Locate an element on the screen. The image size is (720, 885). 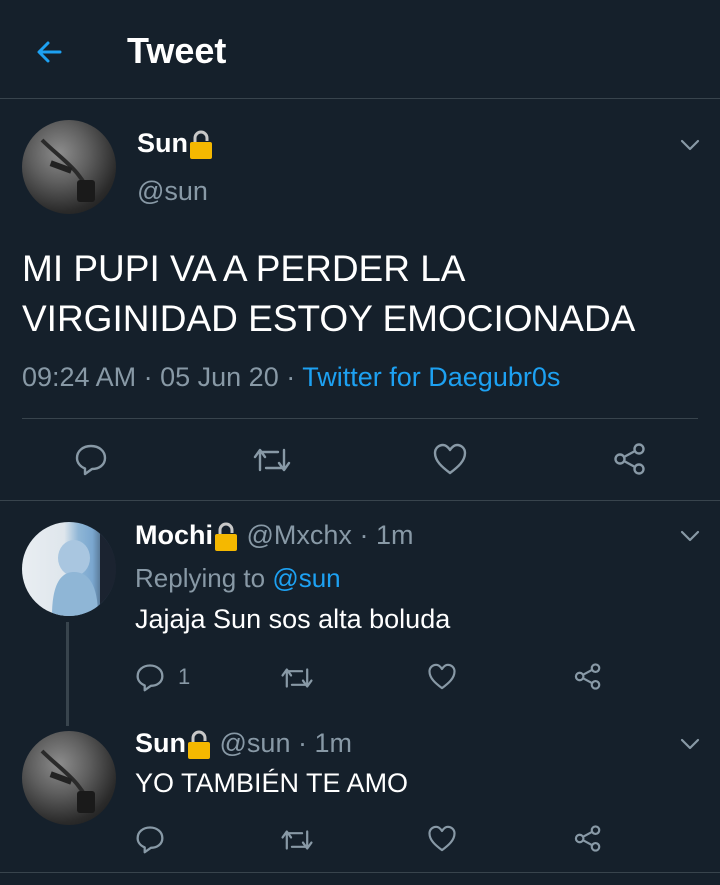
bottom-divider is located at coordinates (360, 872).